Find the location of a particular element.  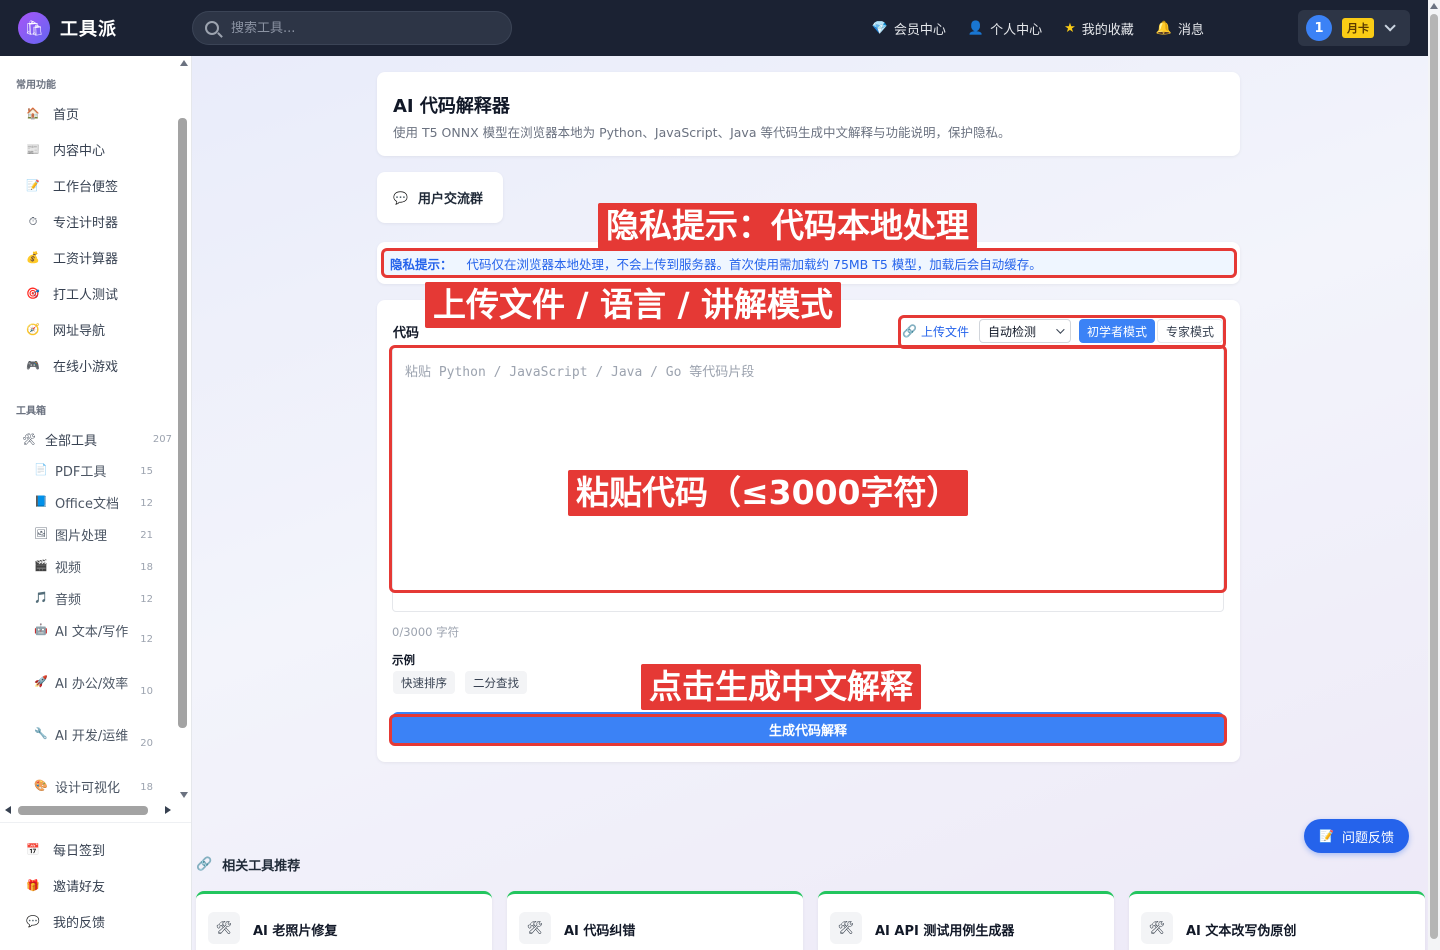

sidebar-item-checkin: 📅 每日签到 is located at coordinates (64, 849).